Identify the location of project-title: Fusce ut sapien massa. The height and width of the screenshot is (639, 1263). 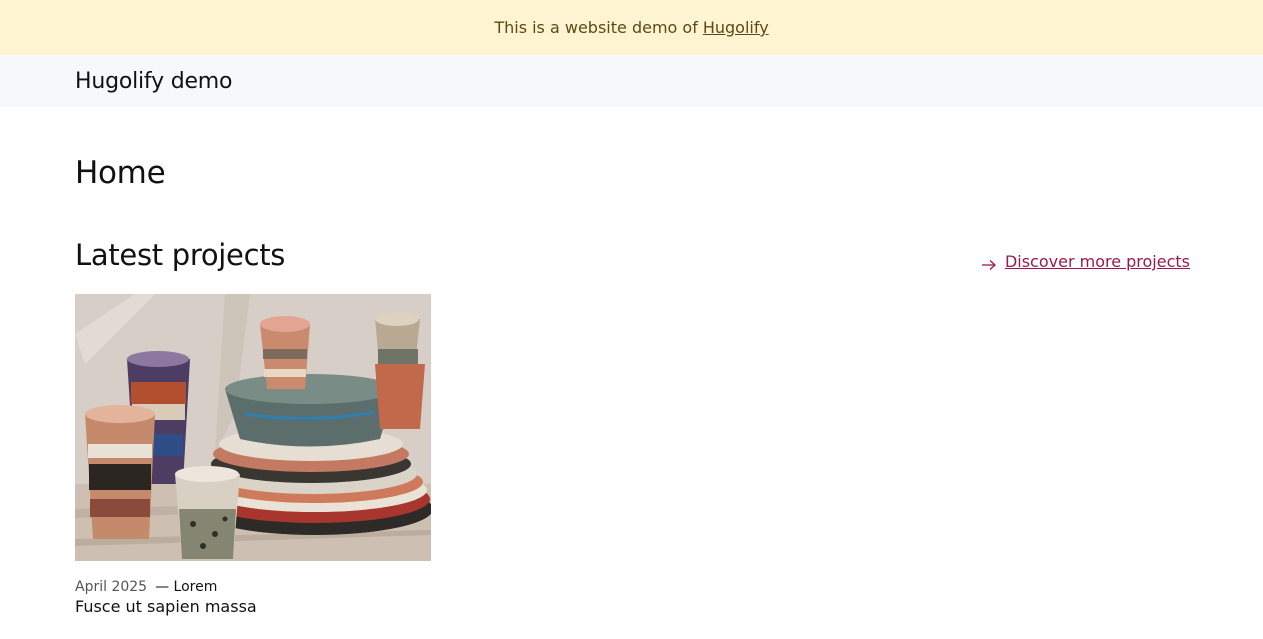
(253, 606).